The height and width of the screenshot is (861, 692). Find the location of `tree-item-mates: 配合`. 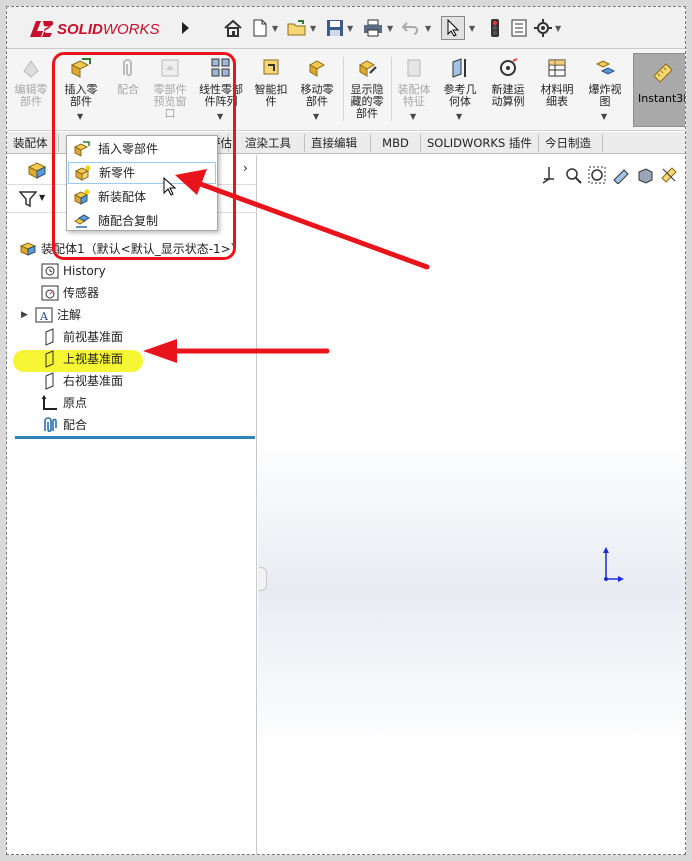

tree-item-mates: 配合 is located at coordinates (64, 425).